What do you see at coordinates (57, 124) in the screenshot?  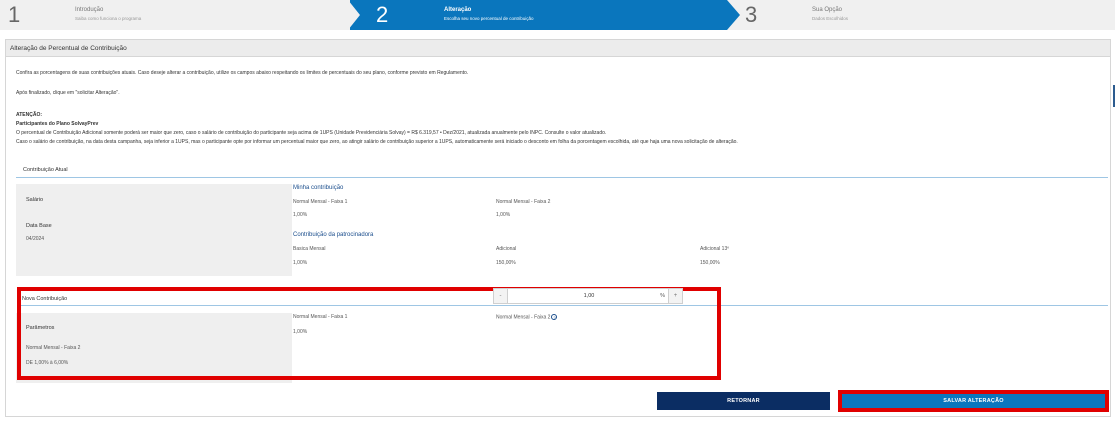 I see `participants-heading: Participantes do Plano SolvayPrev` at bounding box center [57, 124].